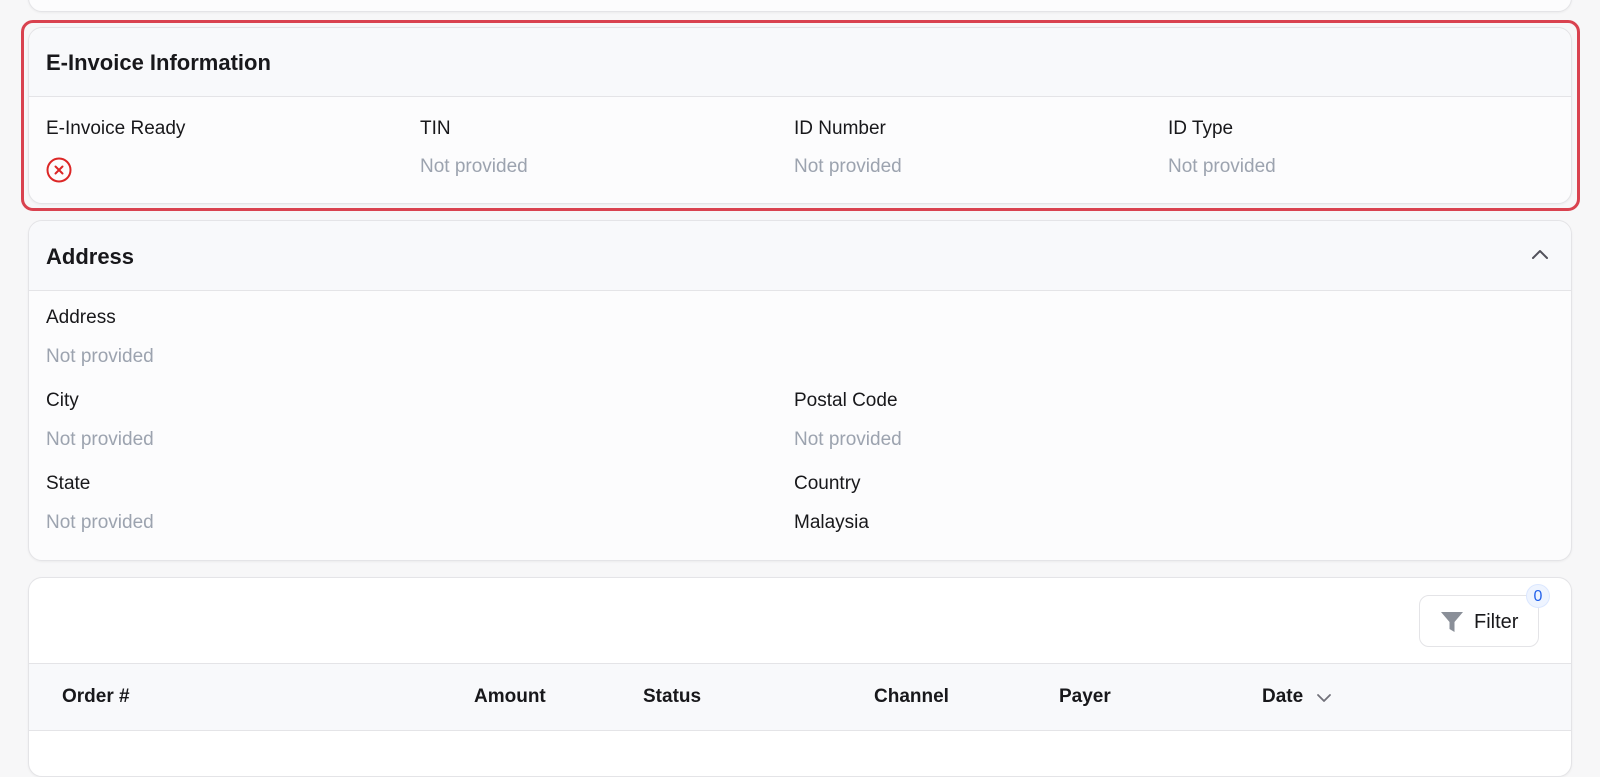  Describe the element at coordinates (827, 483) in the screenshot. I see `country-label: Country` at that location.